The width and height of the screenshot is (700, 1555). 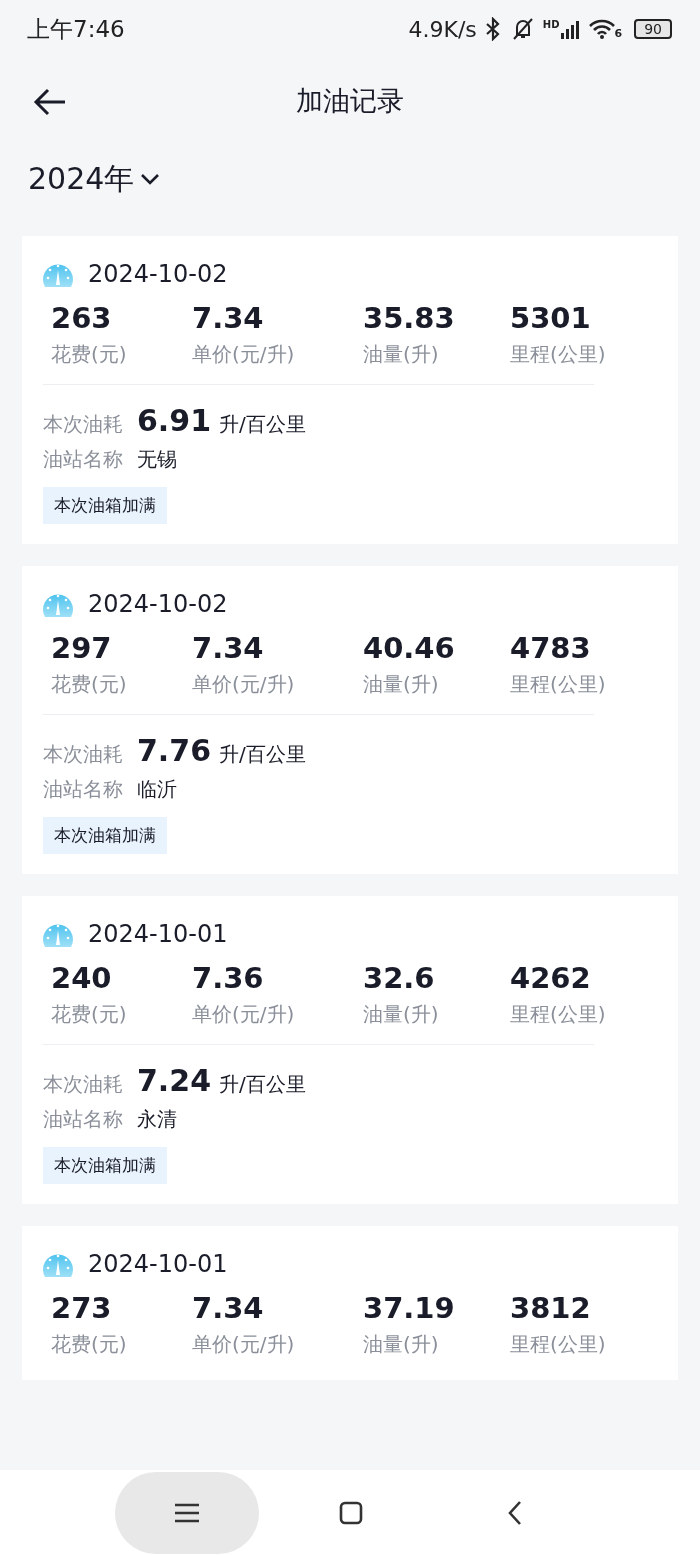 I want to click on wifi-icon, so click(x=601, y=29).